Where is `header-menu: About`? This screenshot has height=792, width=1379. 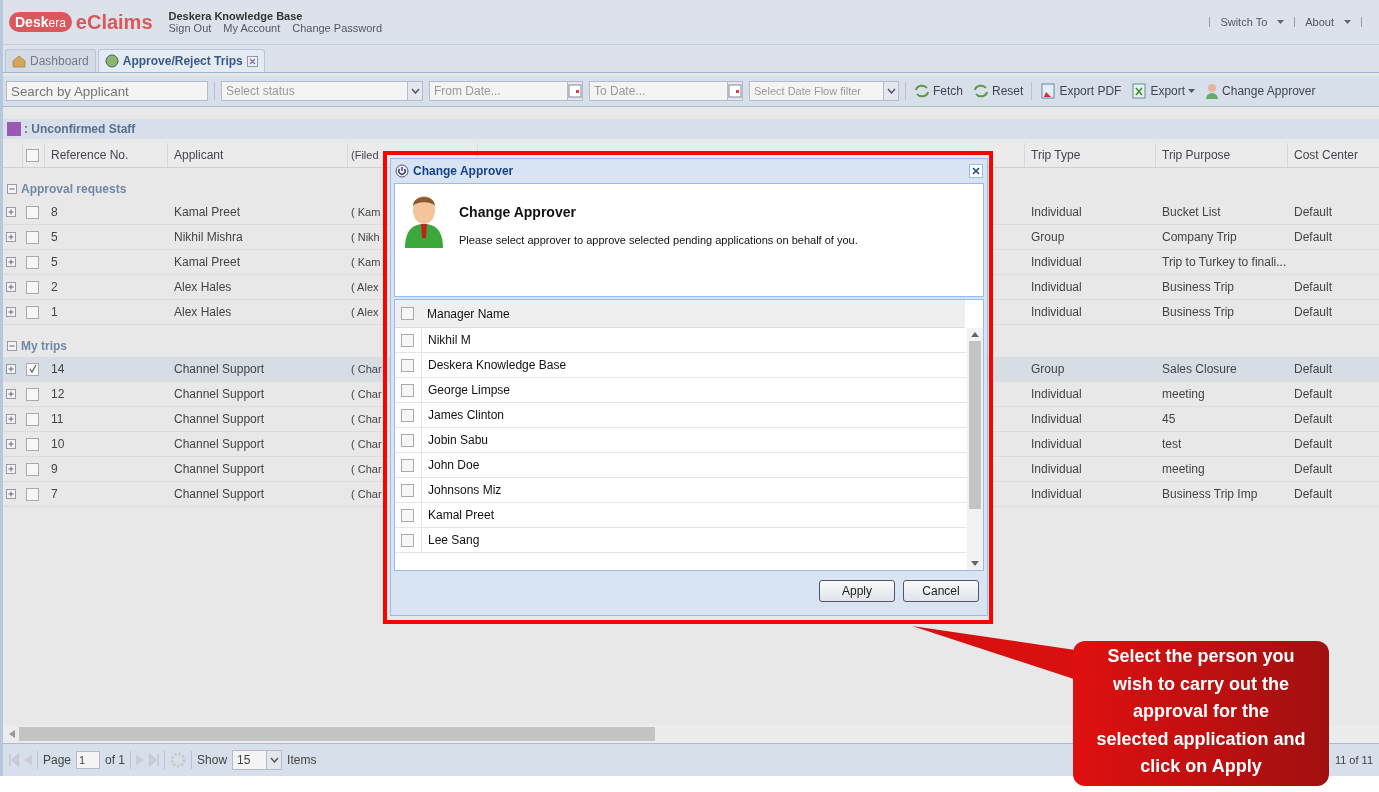 header-menu: About is located at coordinates (1319, 22).